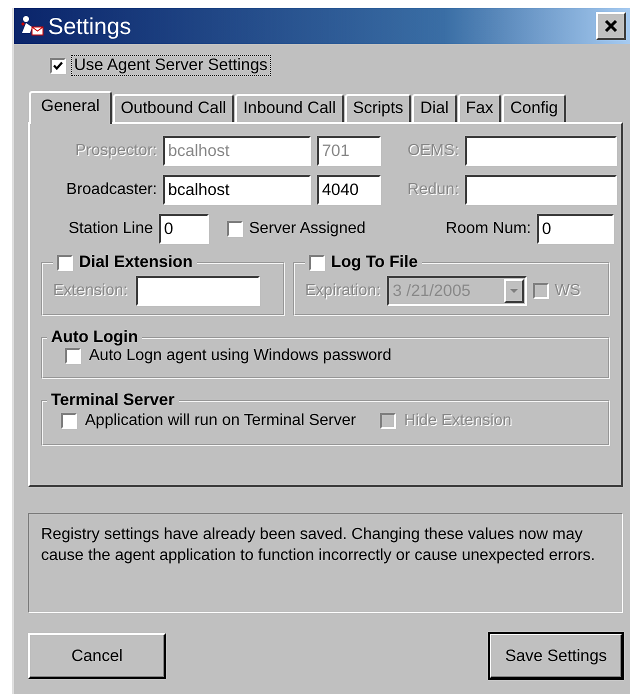 Image resolution: width=630 pixels, height=694 pixels. Describe the element at coordinates (90, 26) in the screenshot. I see `window-title: Settings` at that location.